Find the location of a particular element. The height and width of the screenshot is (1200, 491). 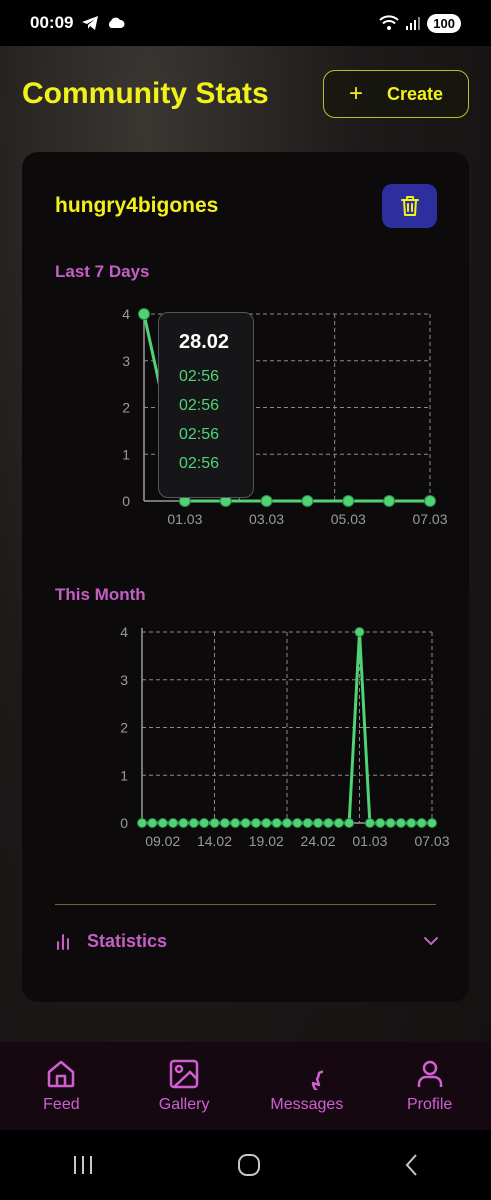

nav-label: Profile is located at coordinates (429, 1104).